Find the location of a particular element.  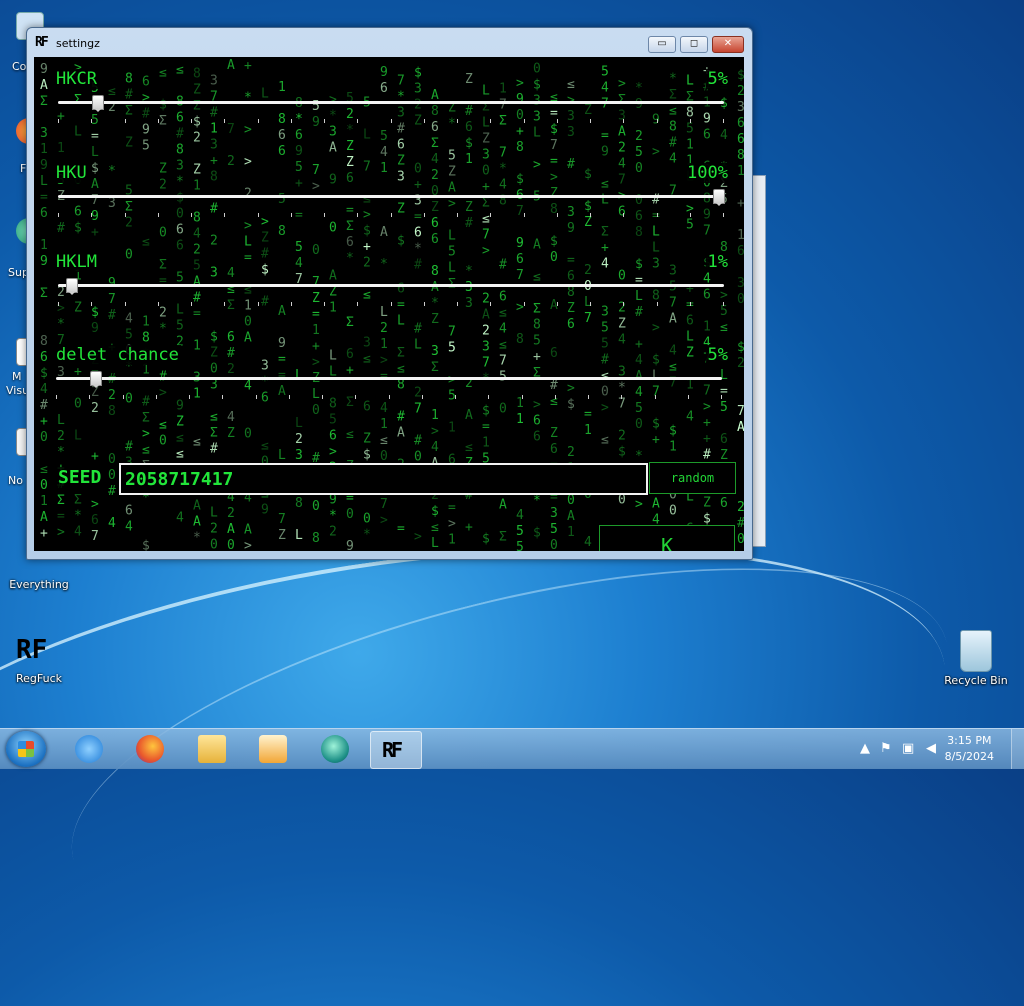

hku-slider is located at coordinates (391, 198).